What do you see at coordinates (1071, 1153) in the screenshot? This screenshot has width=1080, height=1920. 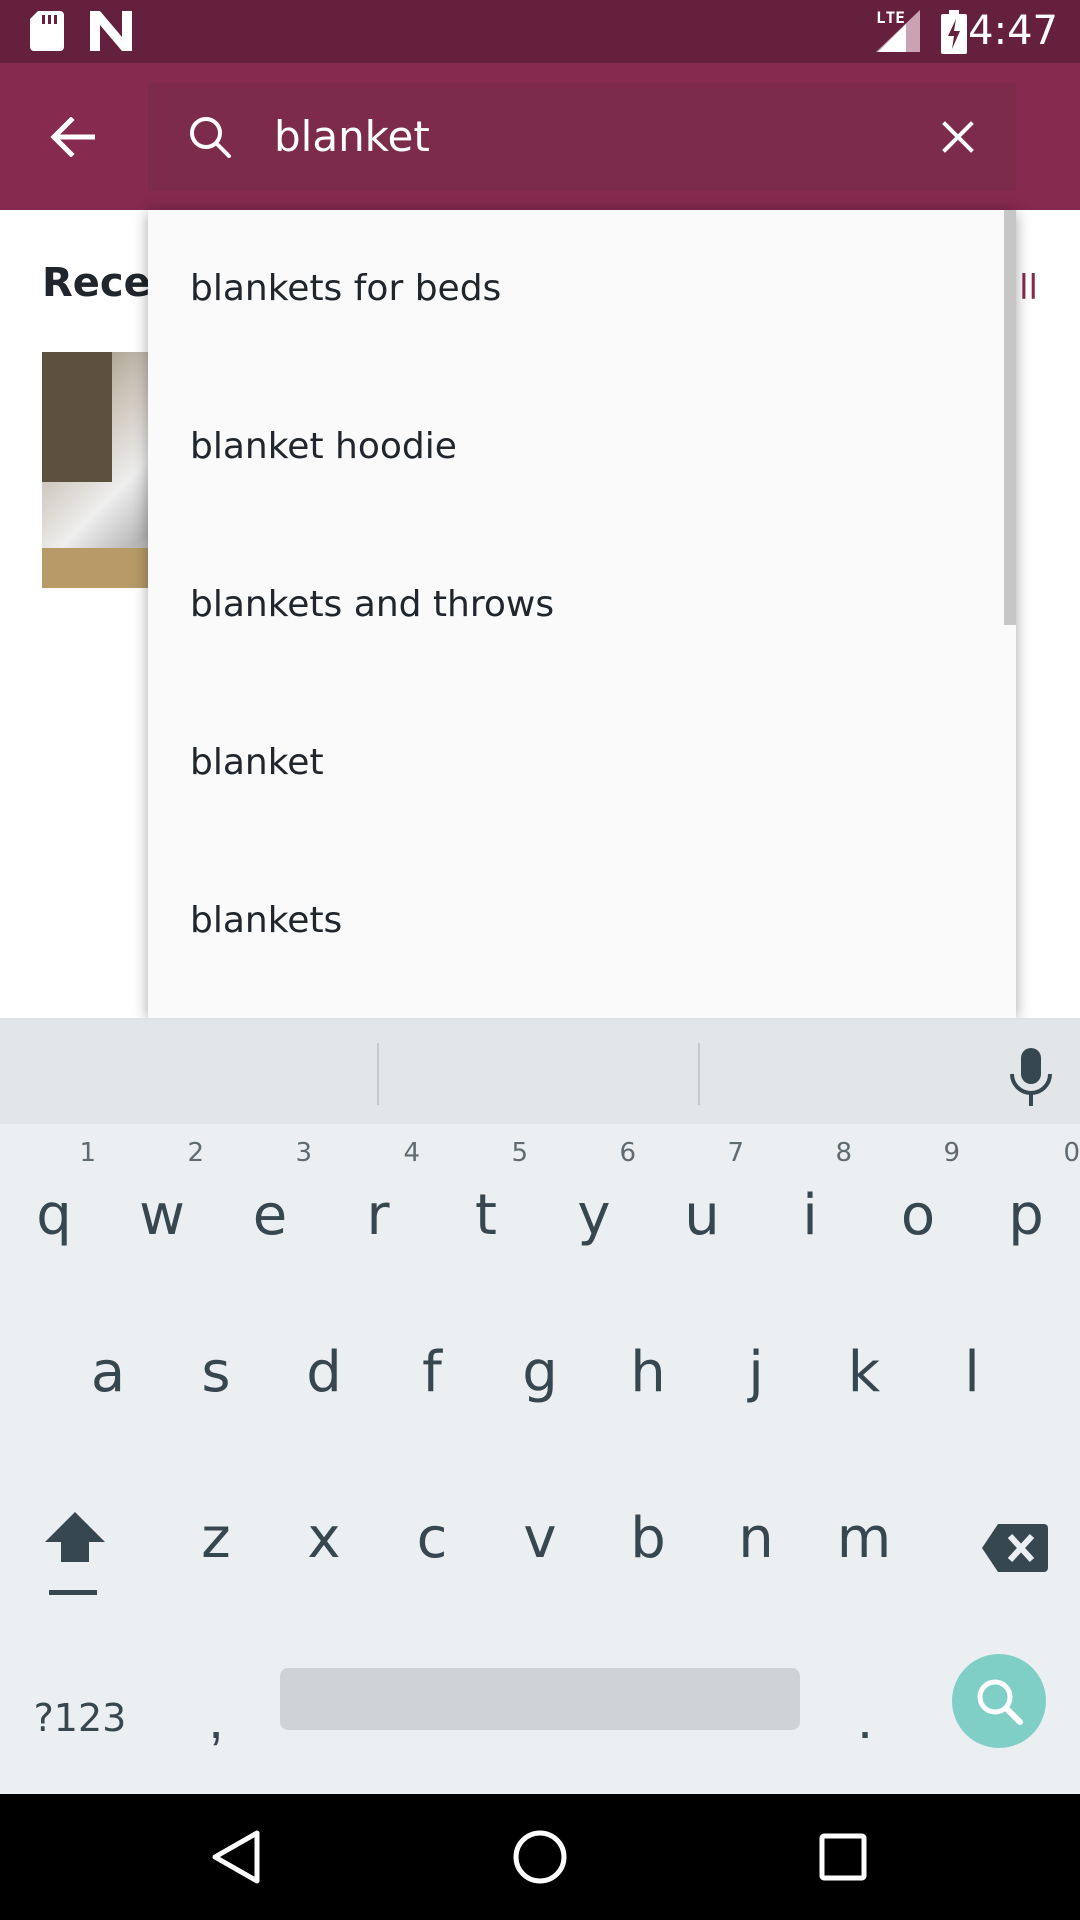 I see `key-number-hint: 0` at bounding box center [1071, 1153].